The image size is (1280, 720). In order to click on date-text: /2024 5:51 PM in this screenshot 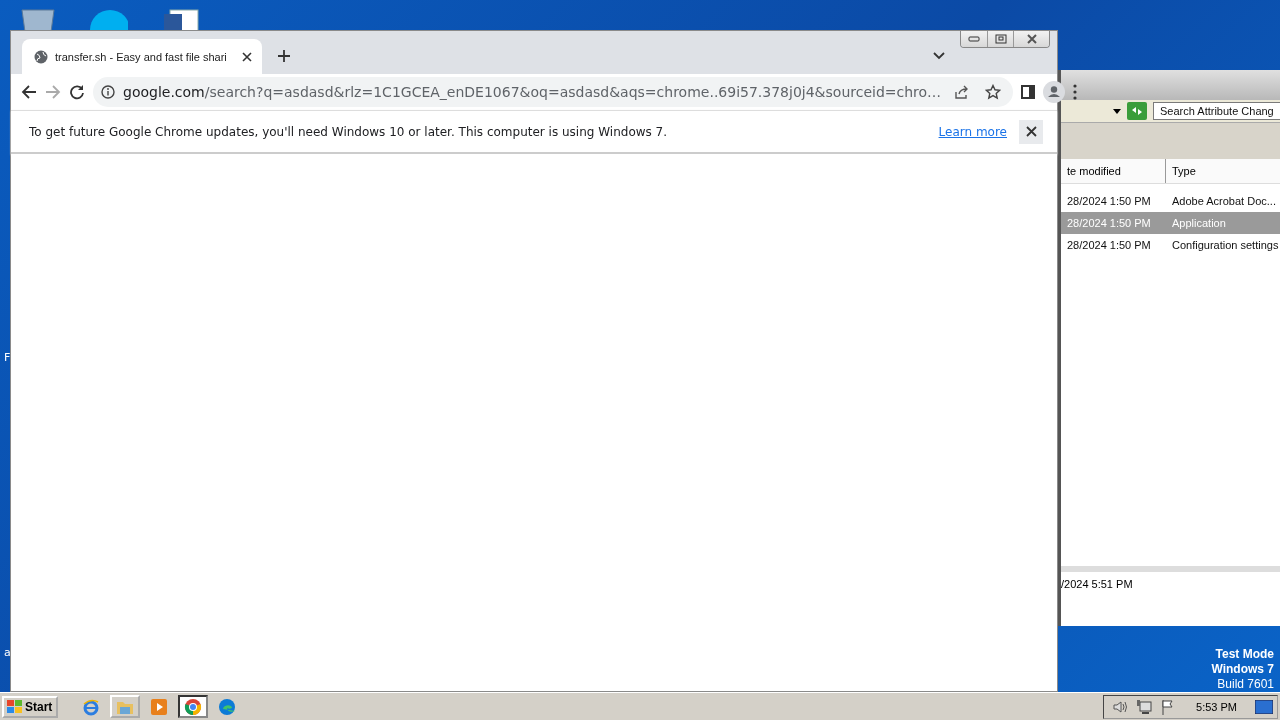, I will do `click(1097, 584)`.